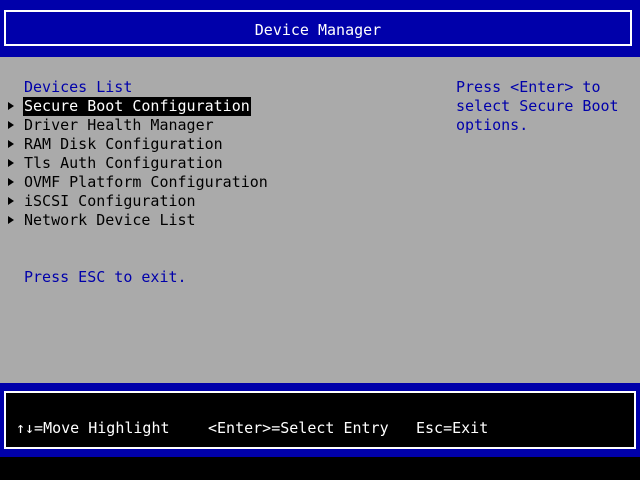 This screenshot has height=480, width=640. I want to click on page-title: Device Manager, so click(318, 30).